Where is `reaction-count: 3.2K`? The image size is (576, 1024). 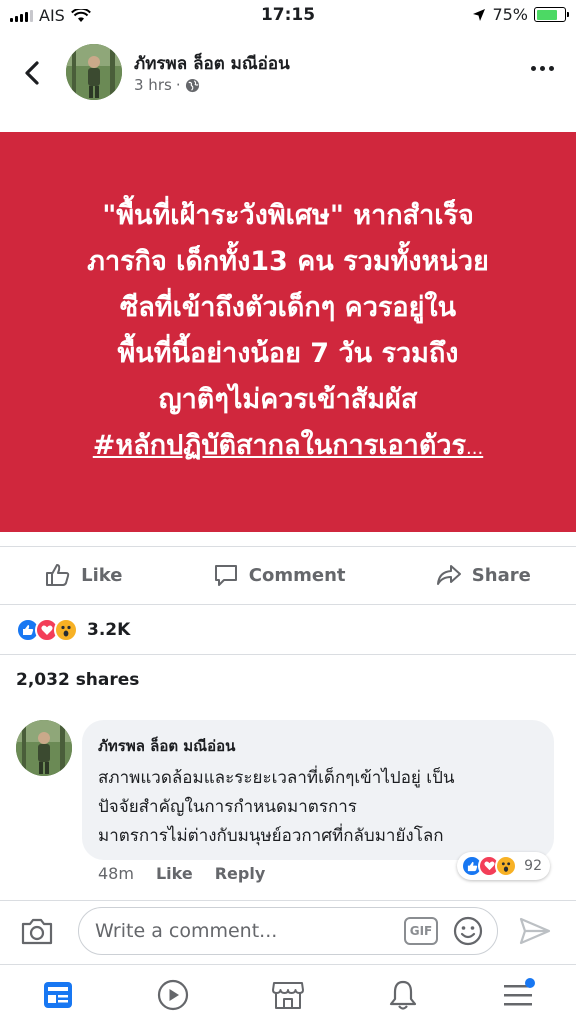
reaction-count: 3.2K is located at coordinates (109, 630).